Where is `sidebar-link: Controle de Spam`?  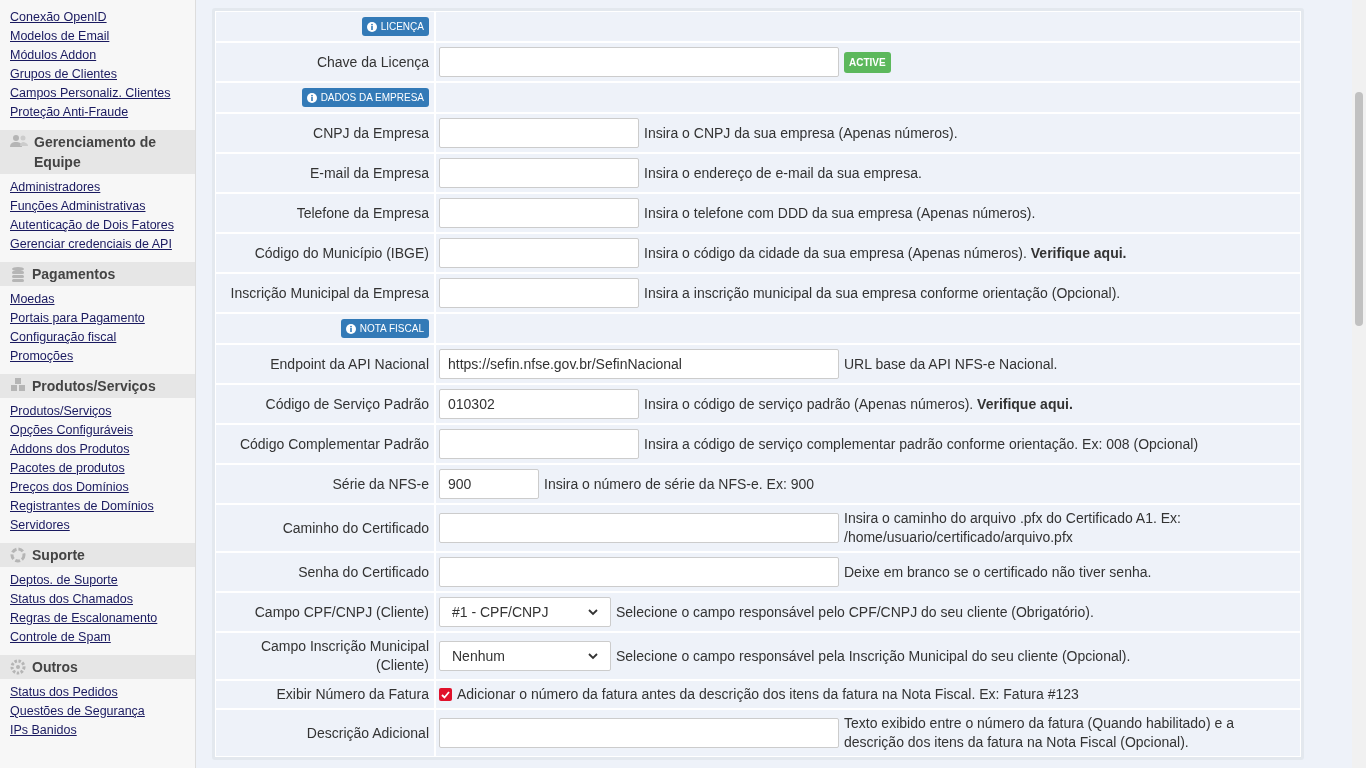
sidebar-link: Controle de Spam is located at coordinates (60, 637).